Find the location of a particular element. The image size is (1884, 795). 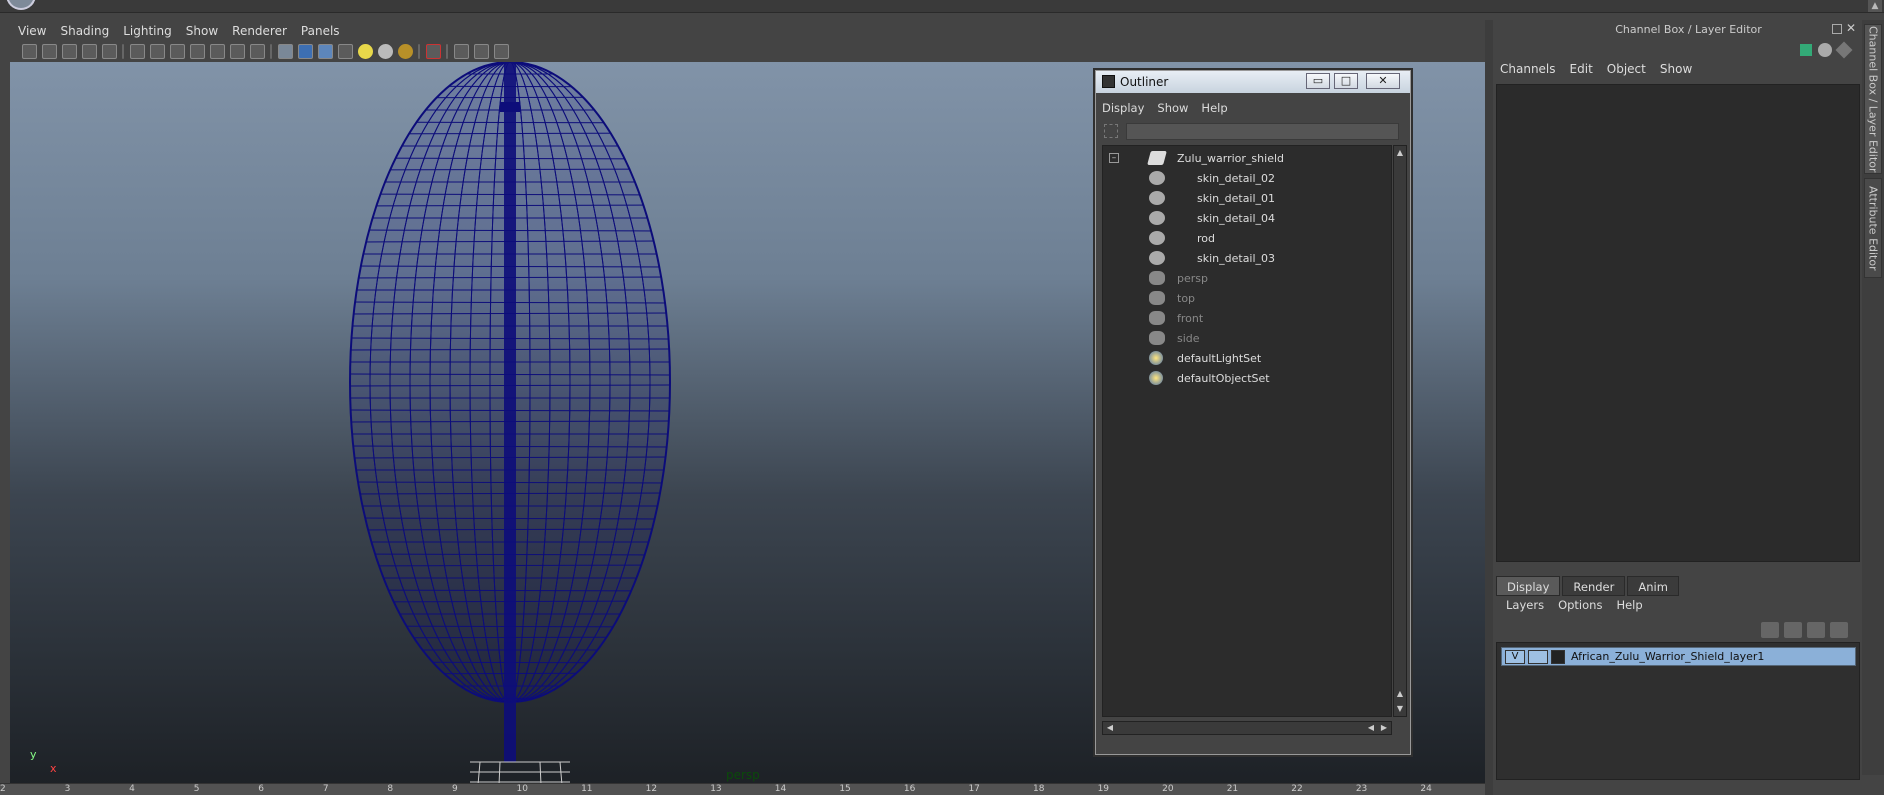

2d-pan-zoom-icon is located at coordinates (109, 51).